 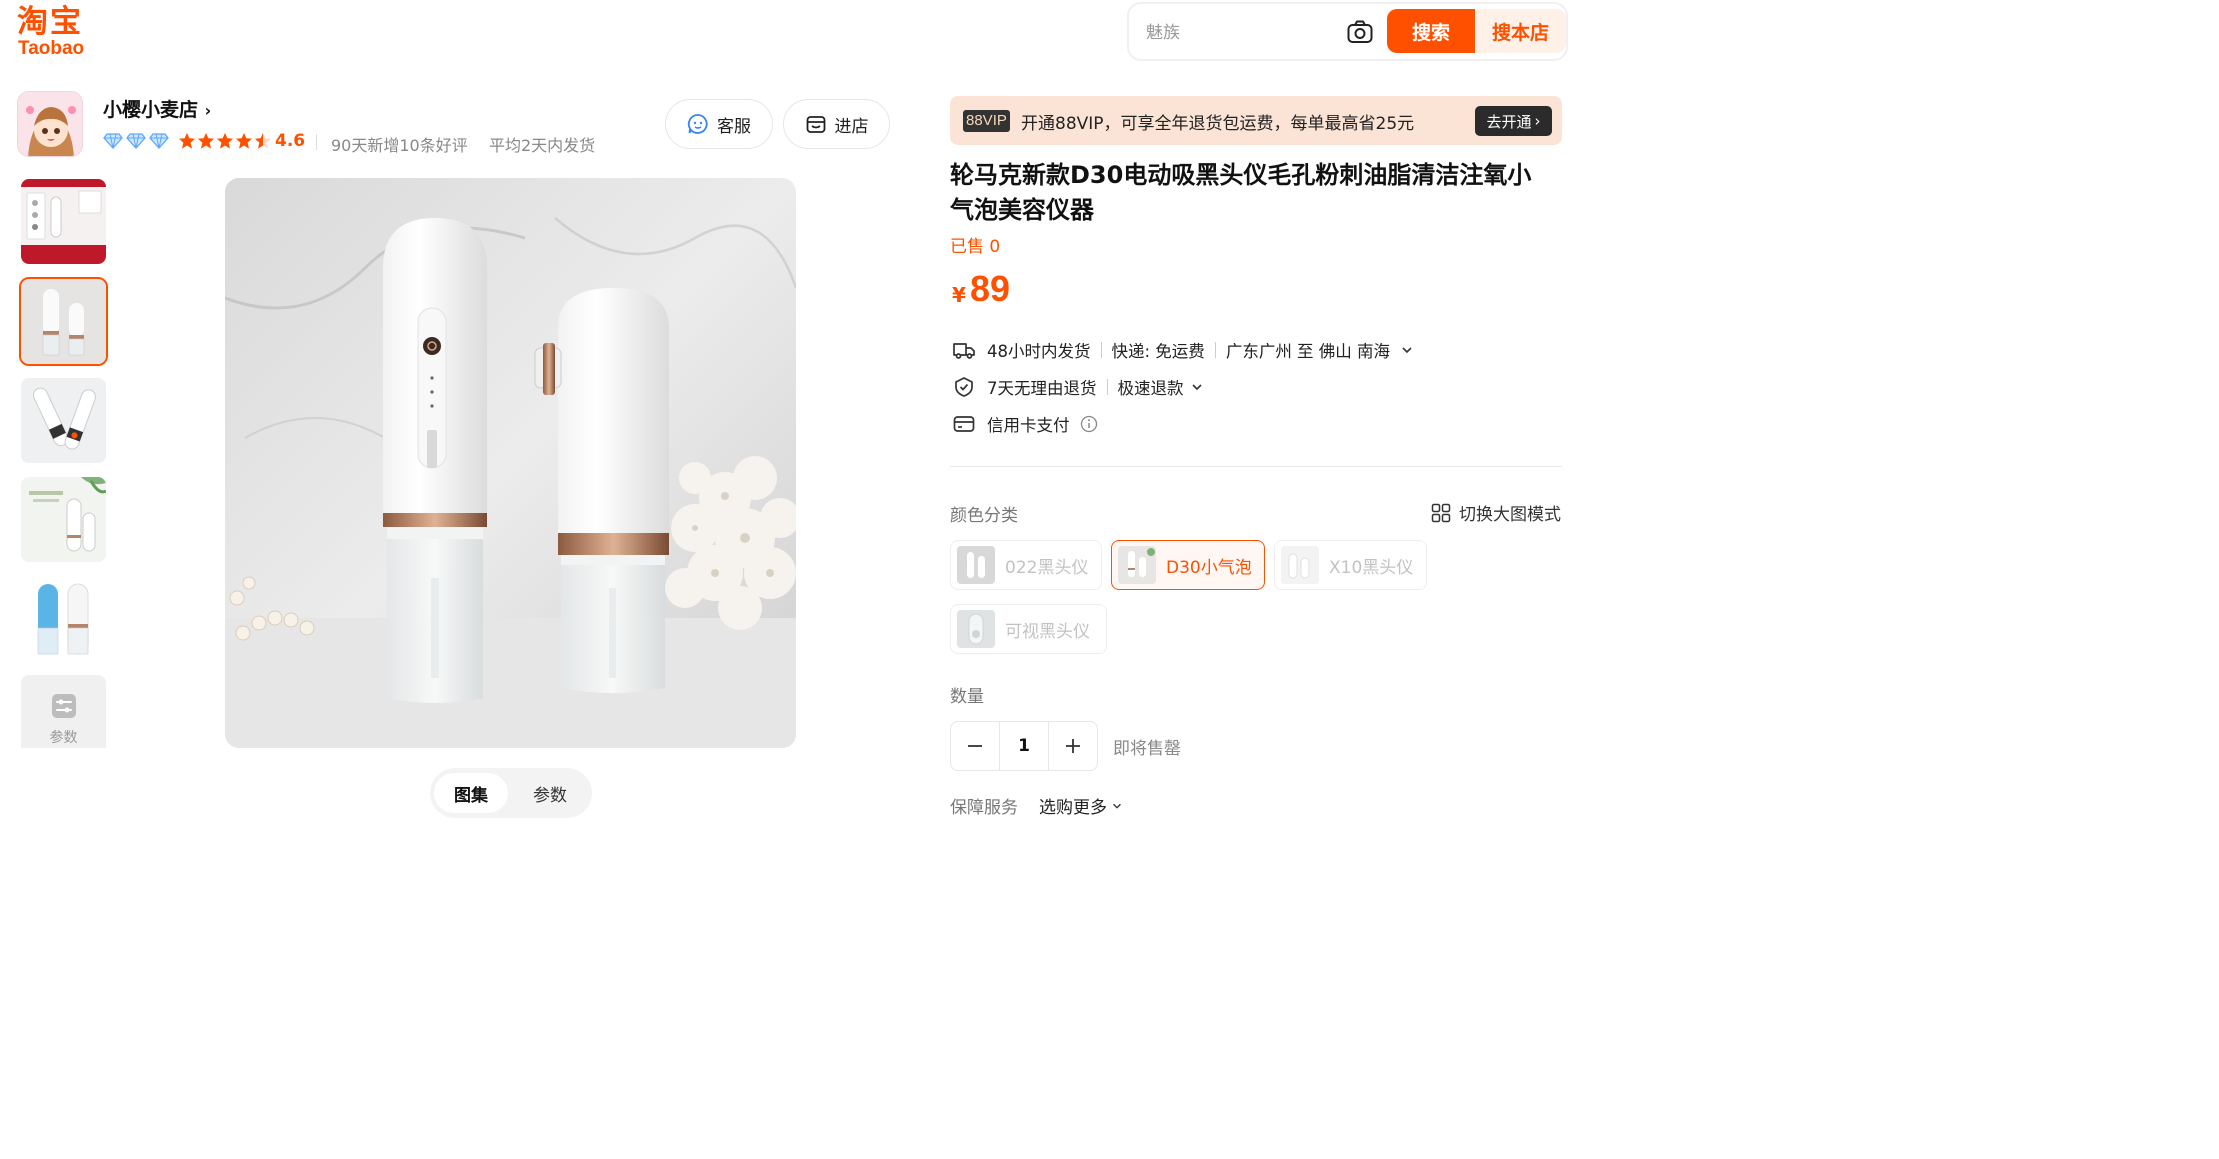 What do you see at coordinates (550, 793) in the screenshot?
I see `tab-params: 参数` at bounding box center [550, 793].